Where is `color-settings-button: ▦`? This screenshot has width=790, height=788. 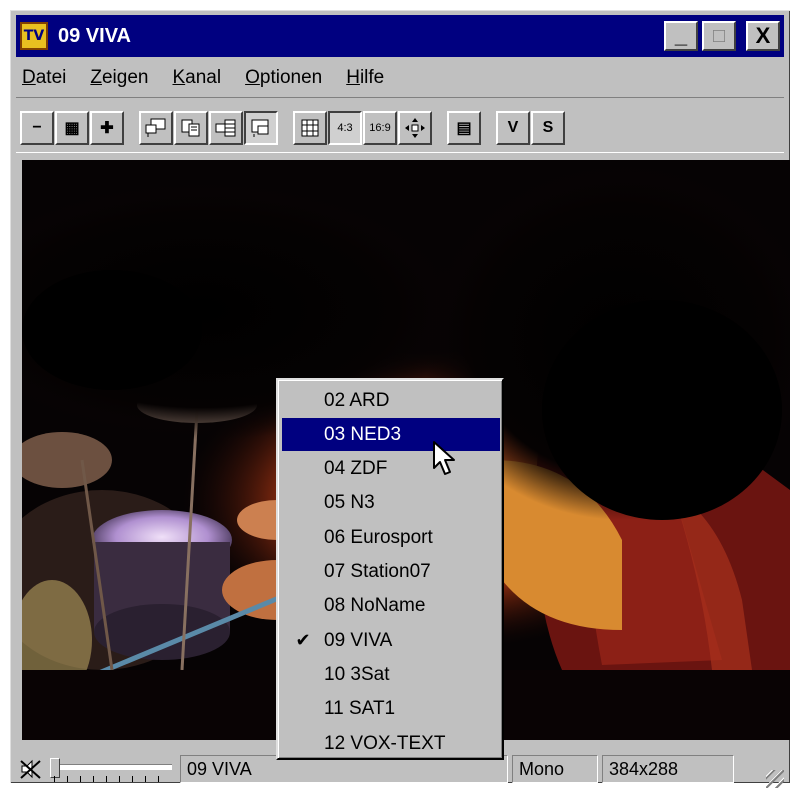
color-settings-button: ▦ is located at coordinates (72, 128).